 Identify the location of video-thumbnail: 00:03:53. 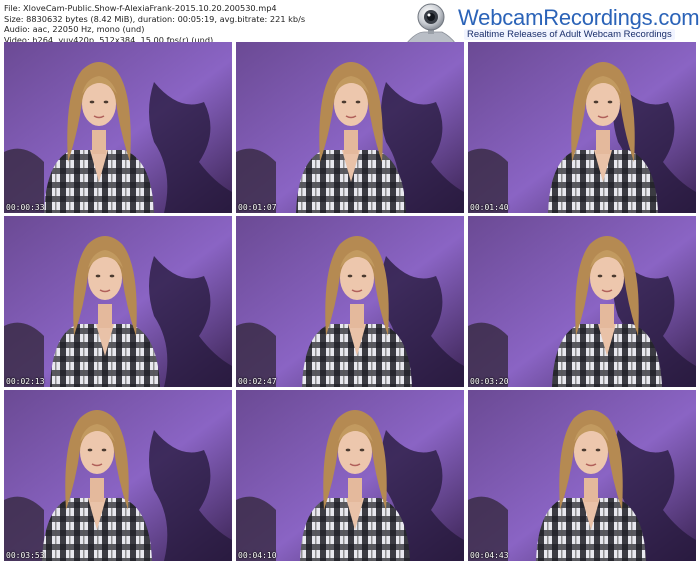
(118, 475).